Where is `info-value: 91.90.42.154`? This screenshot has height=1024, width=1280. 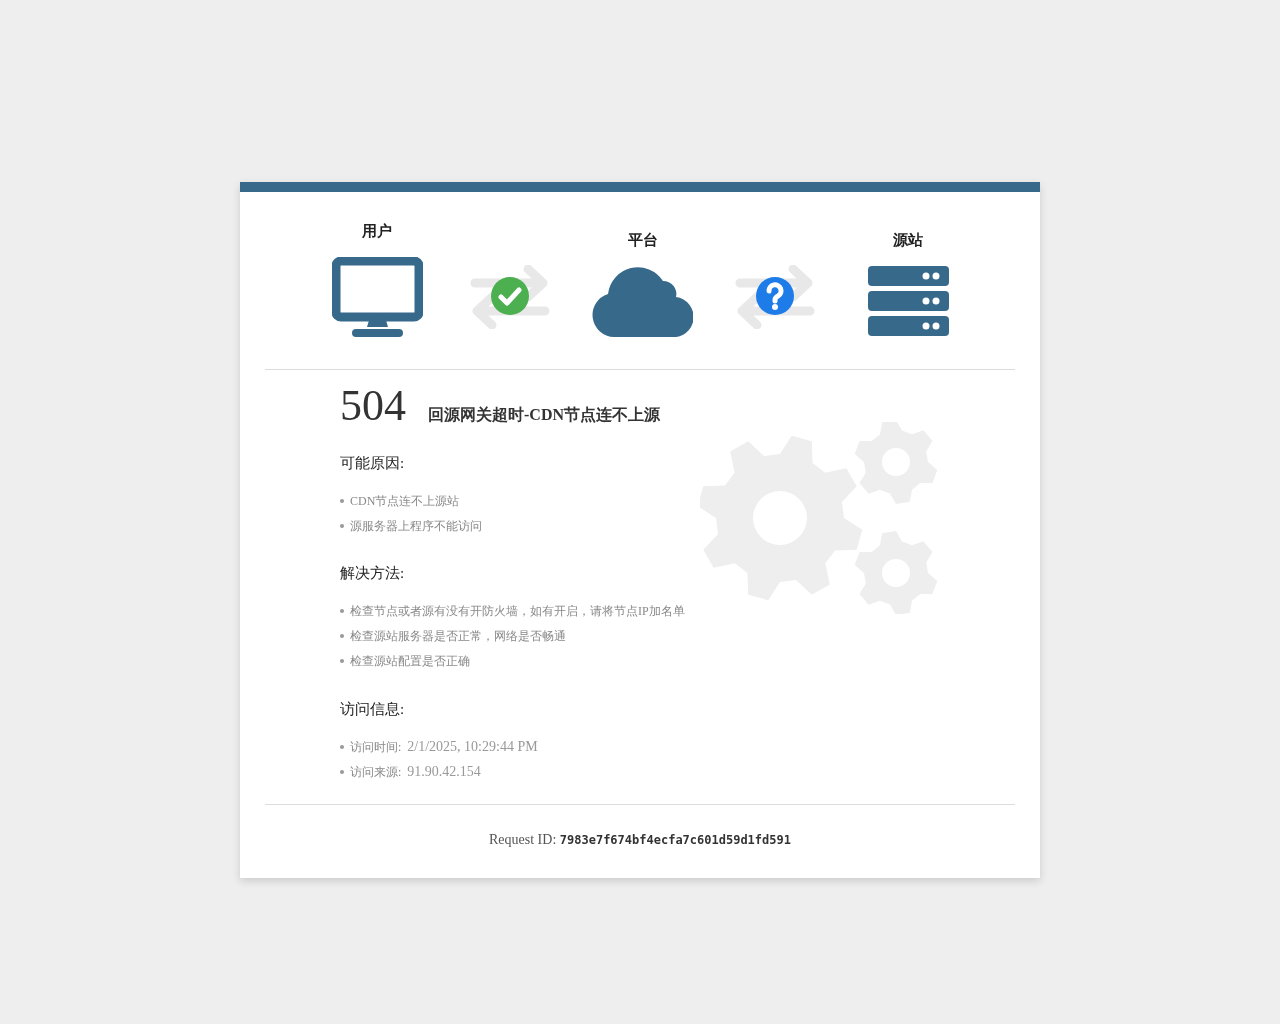
info-value: 91.90.42.154 is located at coordinates (444, 772).